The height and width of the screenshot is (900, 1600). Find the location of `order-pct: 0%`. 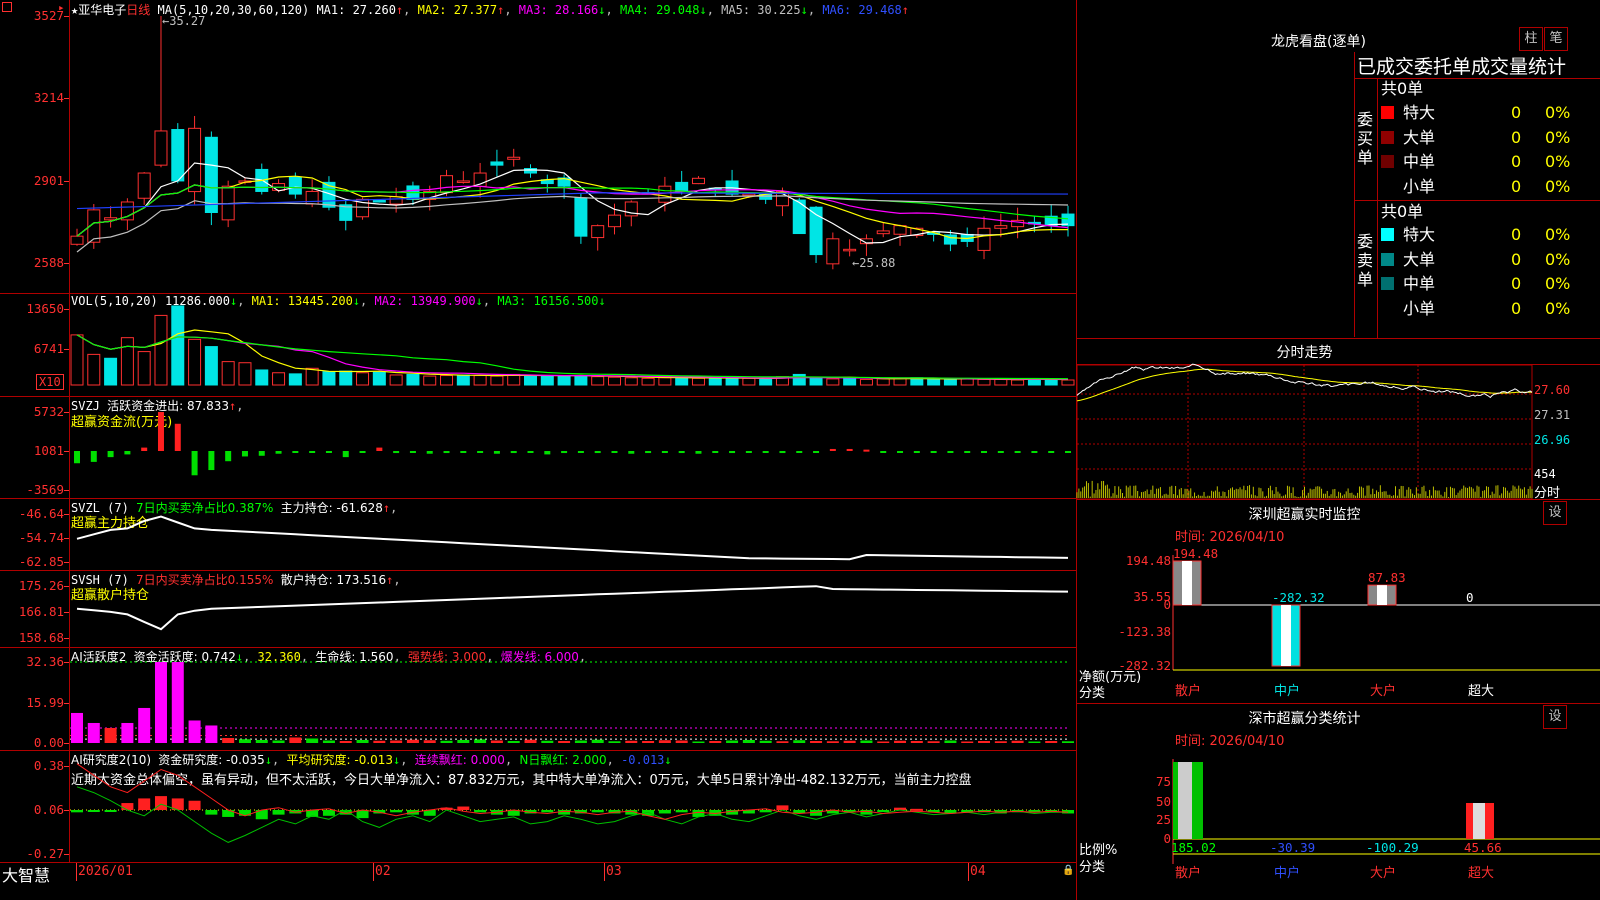

order-pct: 0% is located at coordinates (1558, 283).